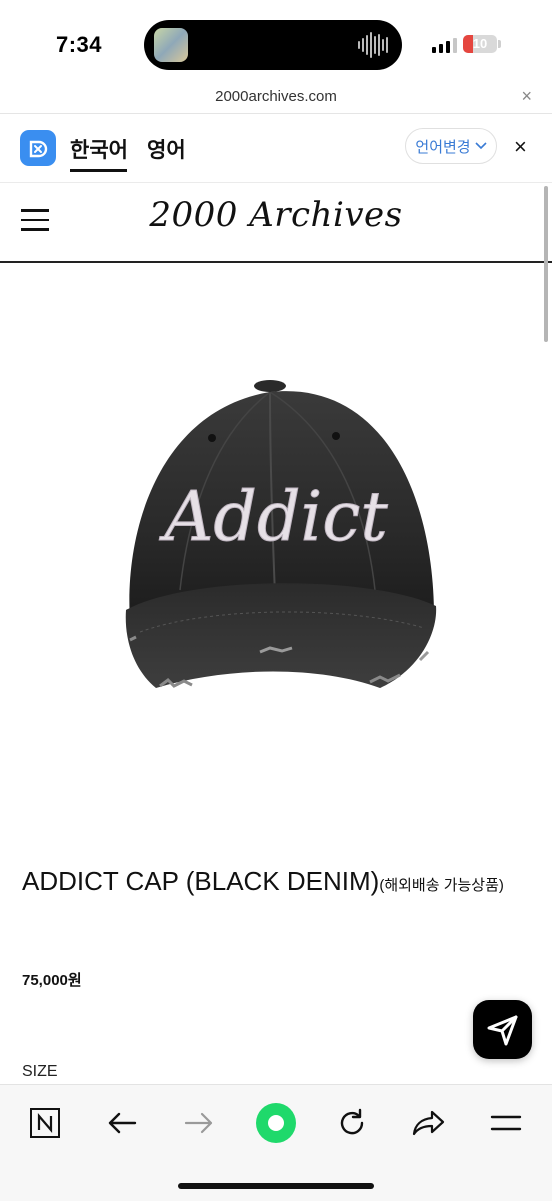 The height and width of the screenshot is (1201, 552). I want to click on share-icon, so click(429, 1123).